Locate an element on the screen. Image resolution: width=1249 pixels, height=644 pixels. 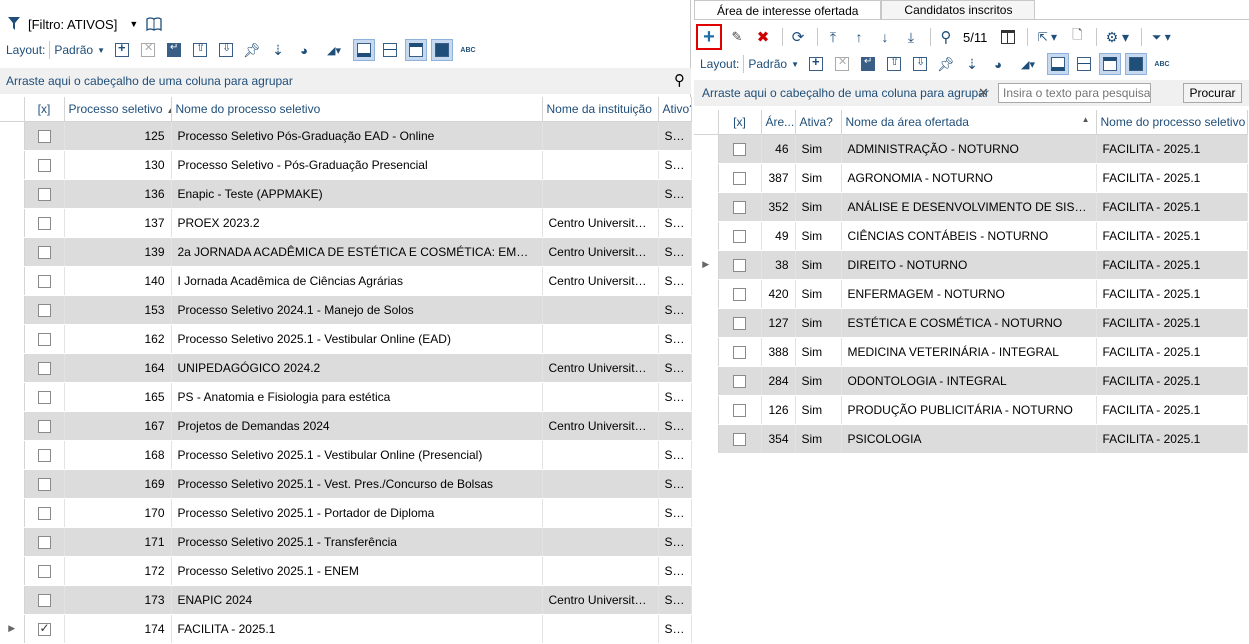
tab-area-ofertada: Área de interesse ofertada is located at coordinates (788, 10).